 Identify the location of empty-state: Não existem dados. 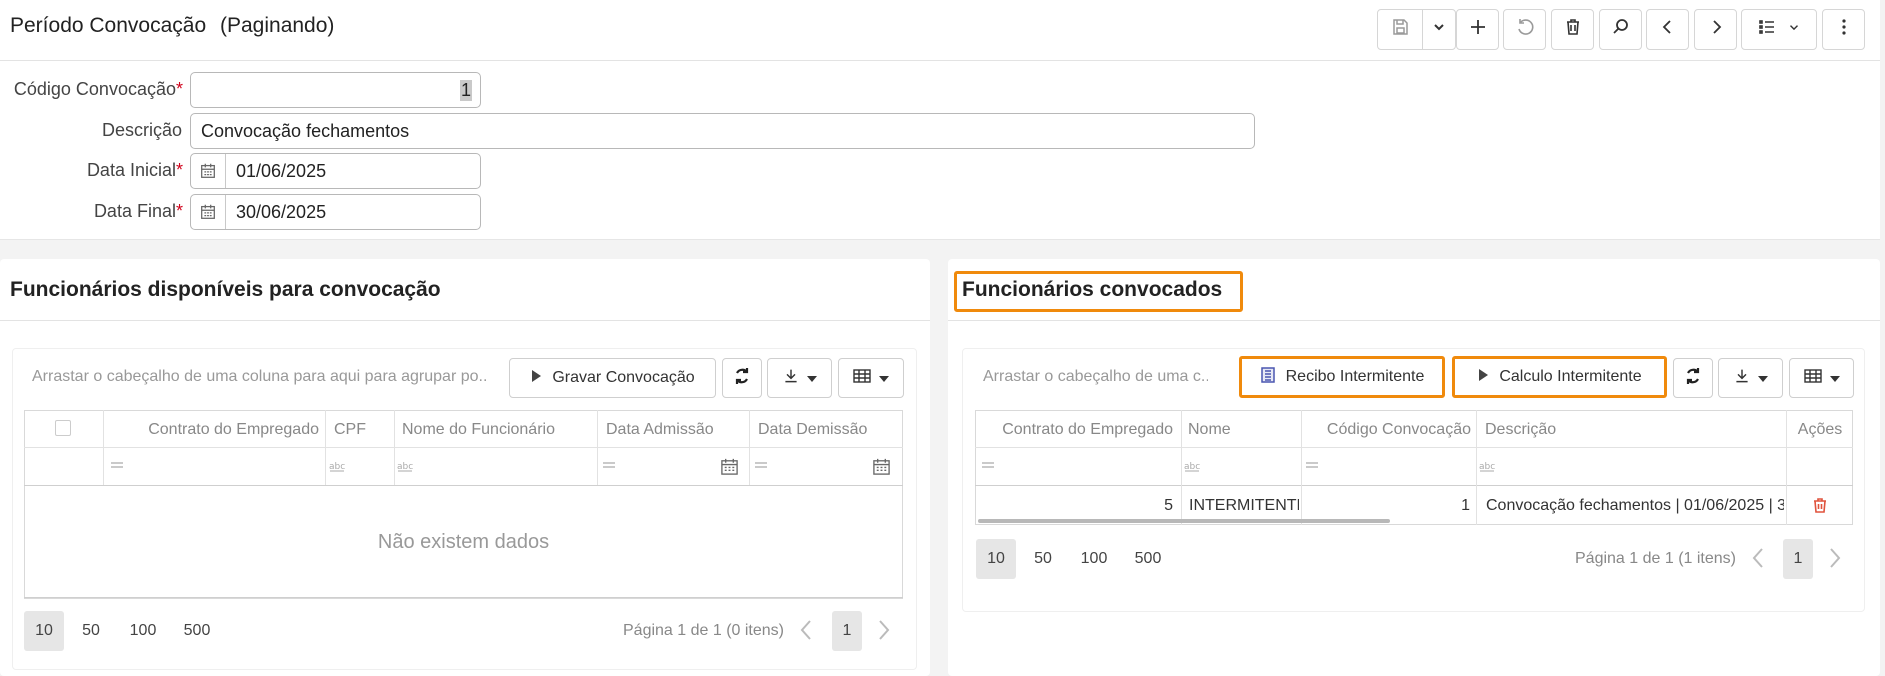
(463, 542).